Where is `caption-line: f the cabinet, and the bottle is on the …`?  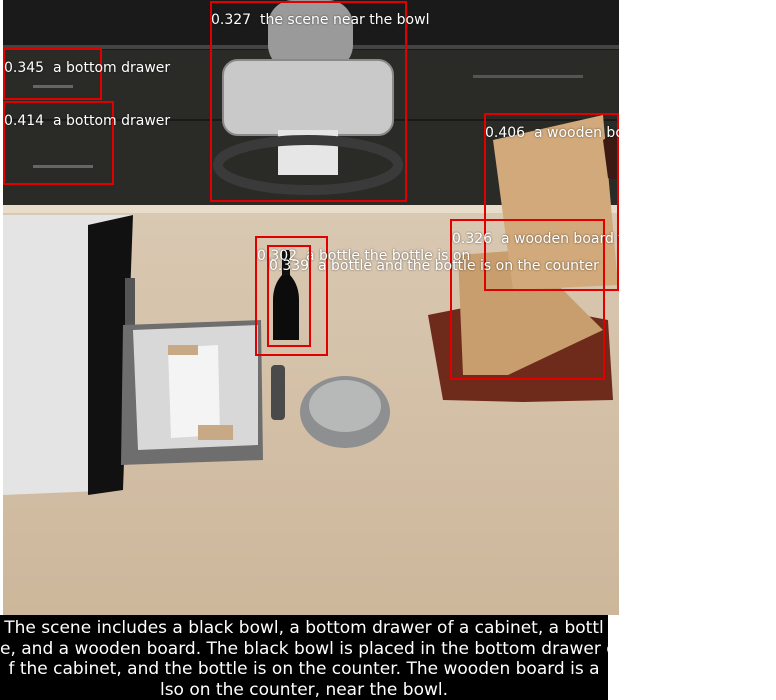 caption-line: f the cabinet, and the bottle is on the … is located at coordinates (304, 669).